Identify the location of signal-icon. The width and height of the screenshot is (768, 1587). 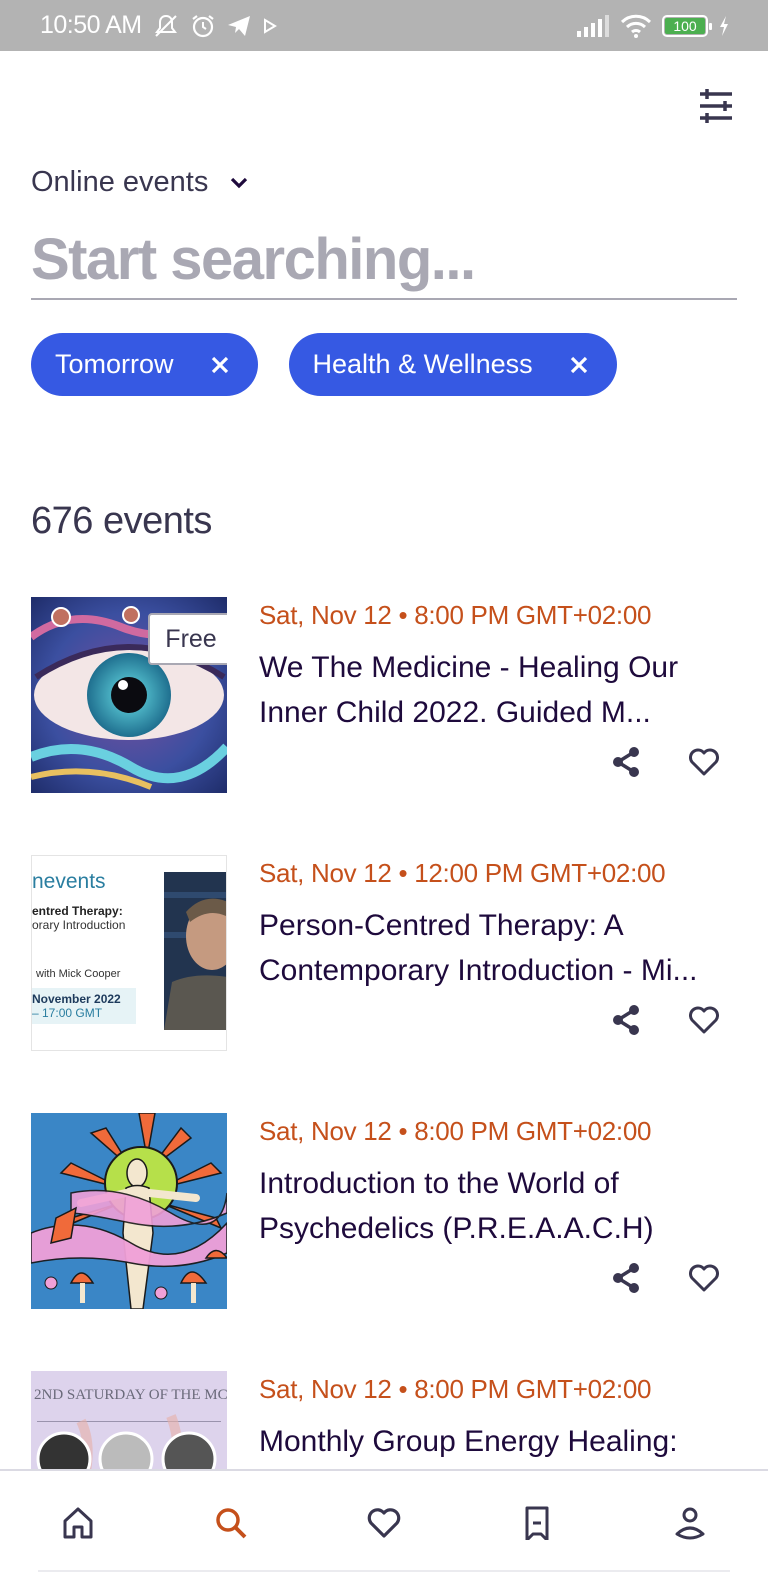
(593, 26).